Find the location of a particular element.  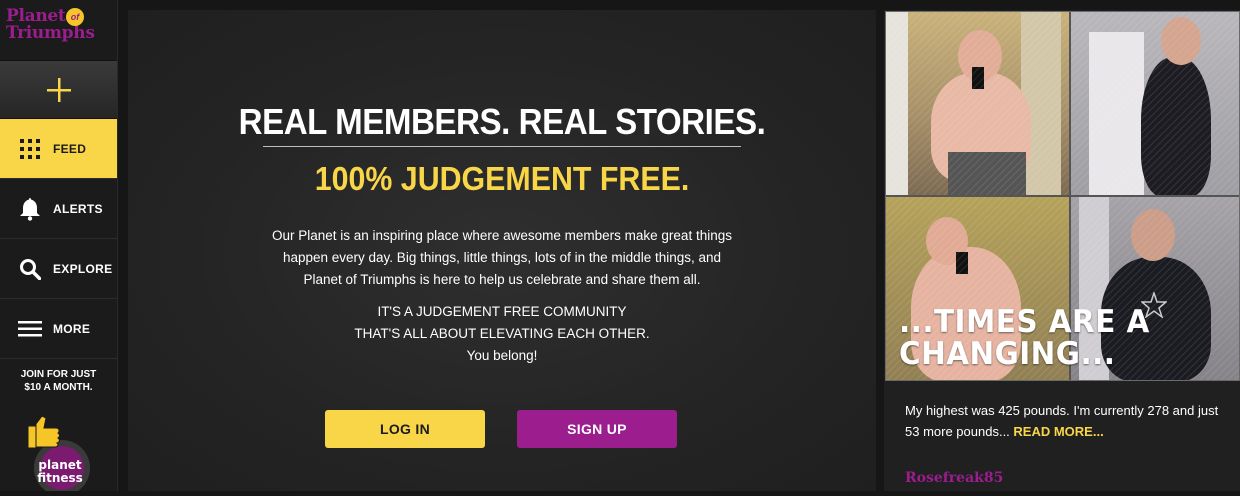

logo-of-badge: of is located at coordinates (75, 17).